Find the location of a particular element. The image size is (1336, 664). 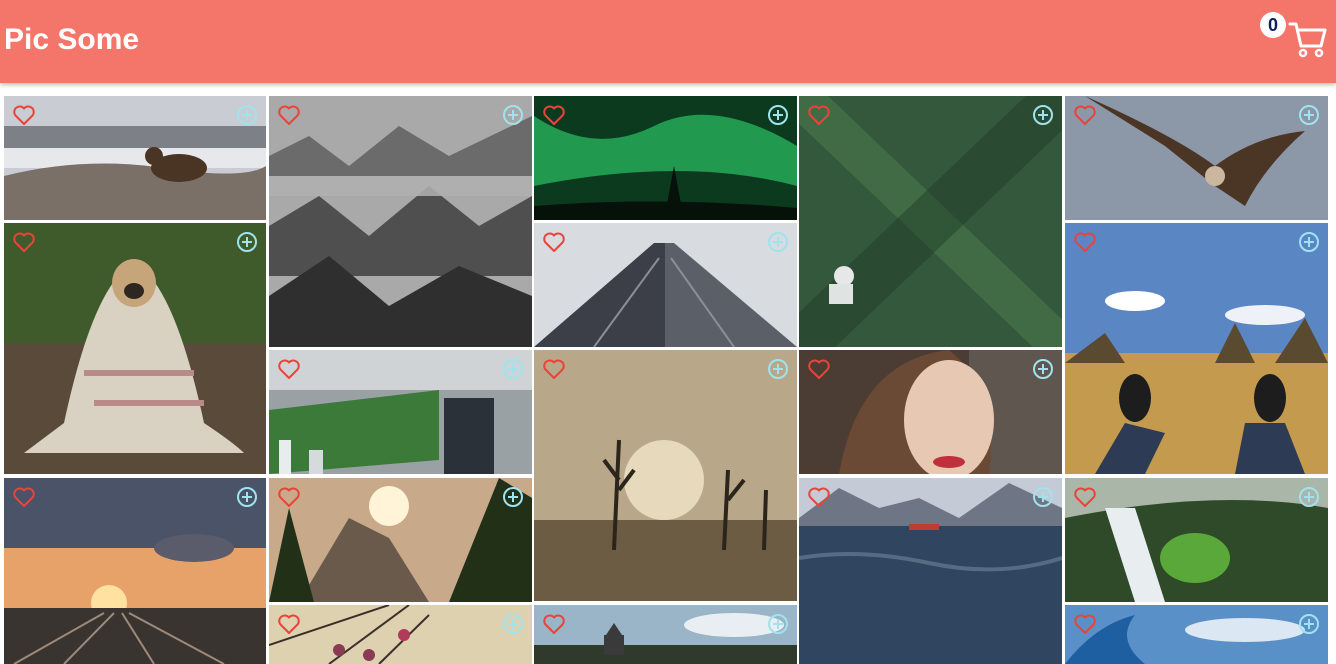

city-park-photo is located at coordinates (400, 412).